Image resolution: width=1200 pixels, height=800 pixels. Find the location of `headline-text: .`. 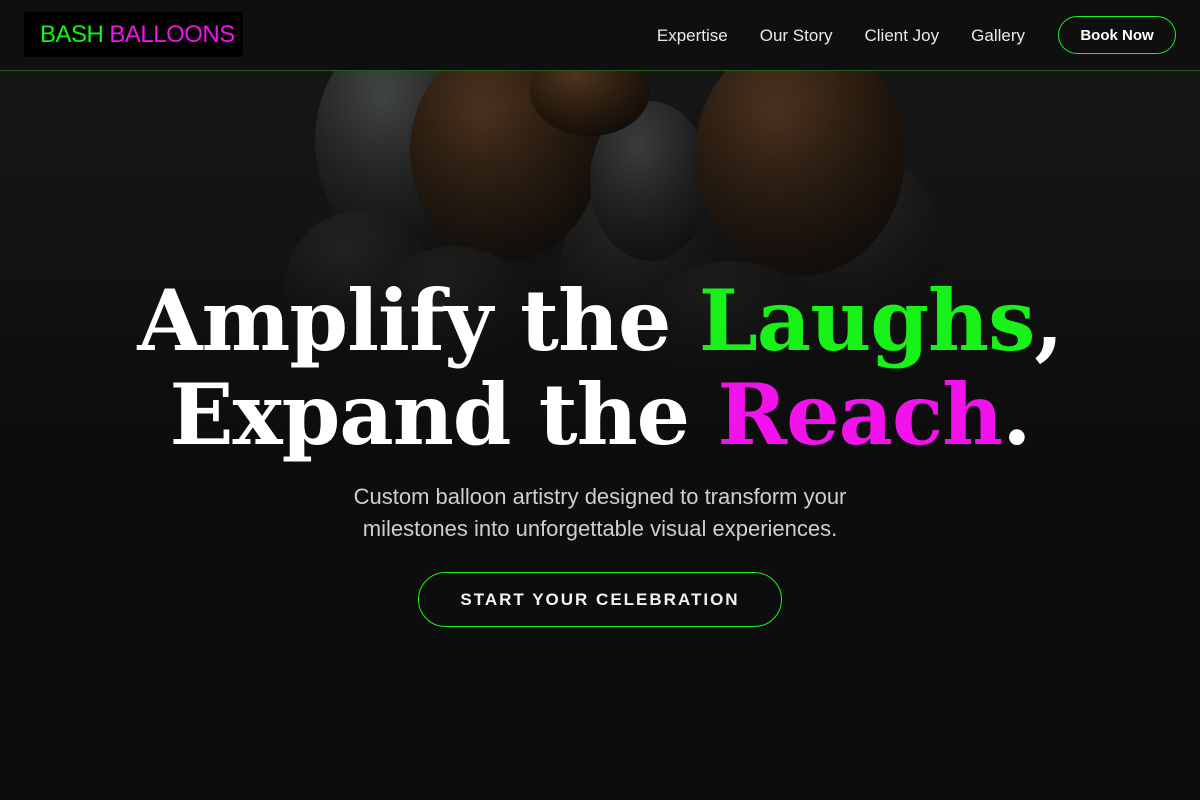

headline-text: . is located at coordinates (1016, 414).